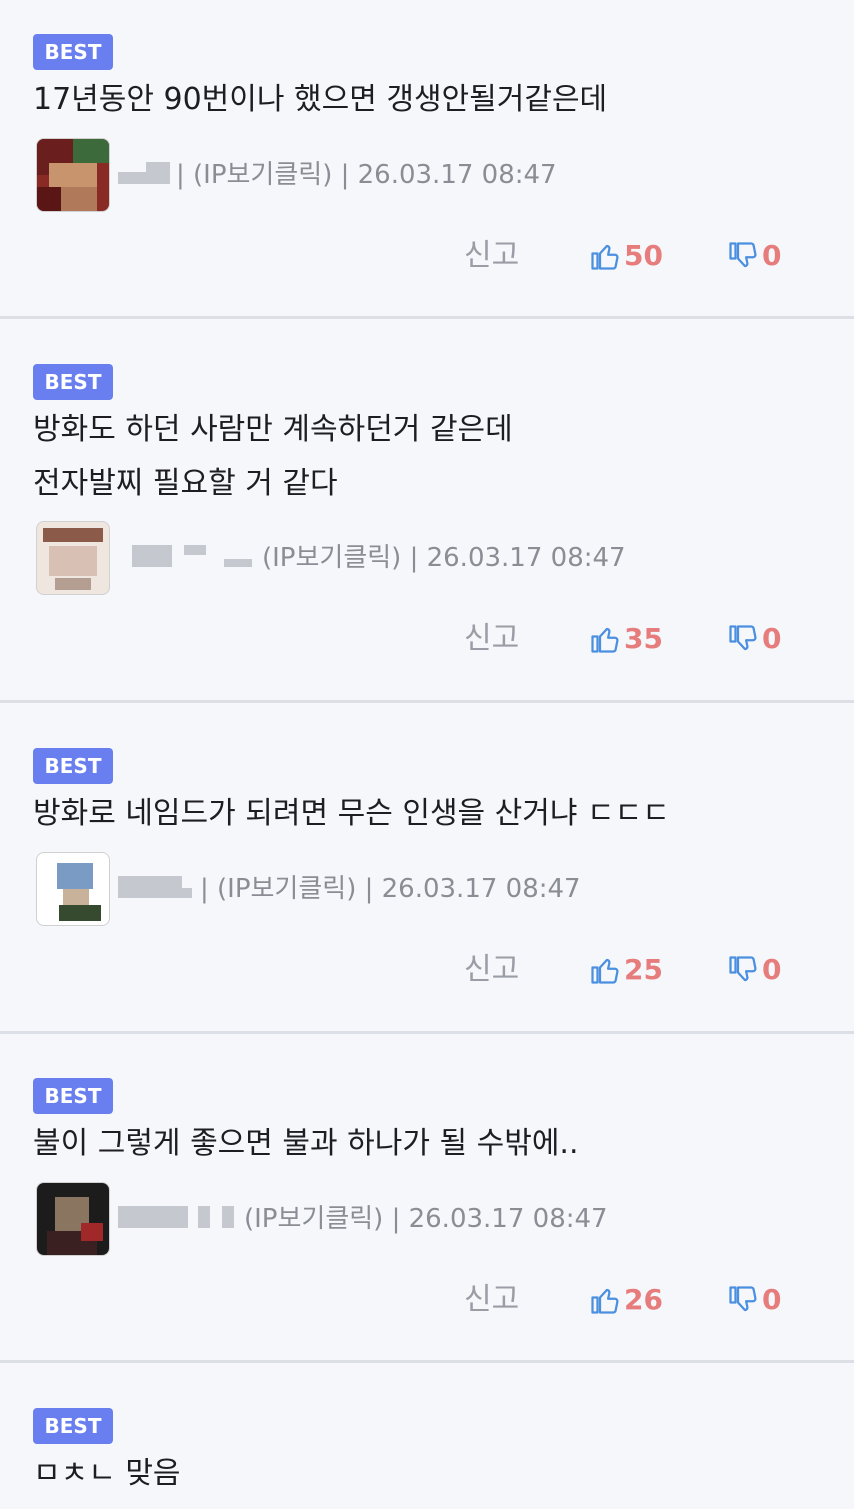 The image size is (854, 1509). What do you see at coordinates (427, 1436) in the screenshot?
I see `comment-item: BEST ㅁㅊㄴ 맞음` at bounding box center [427, 1436].